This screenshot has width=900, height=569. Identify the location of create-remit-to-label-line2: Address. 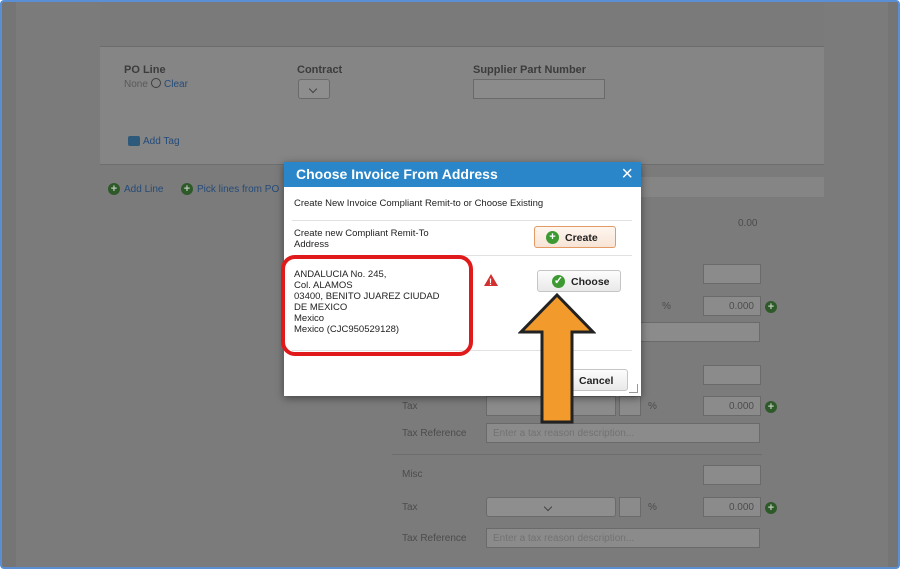
(311, 244).